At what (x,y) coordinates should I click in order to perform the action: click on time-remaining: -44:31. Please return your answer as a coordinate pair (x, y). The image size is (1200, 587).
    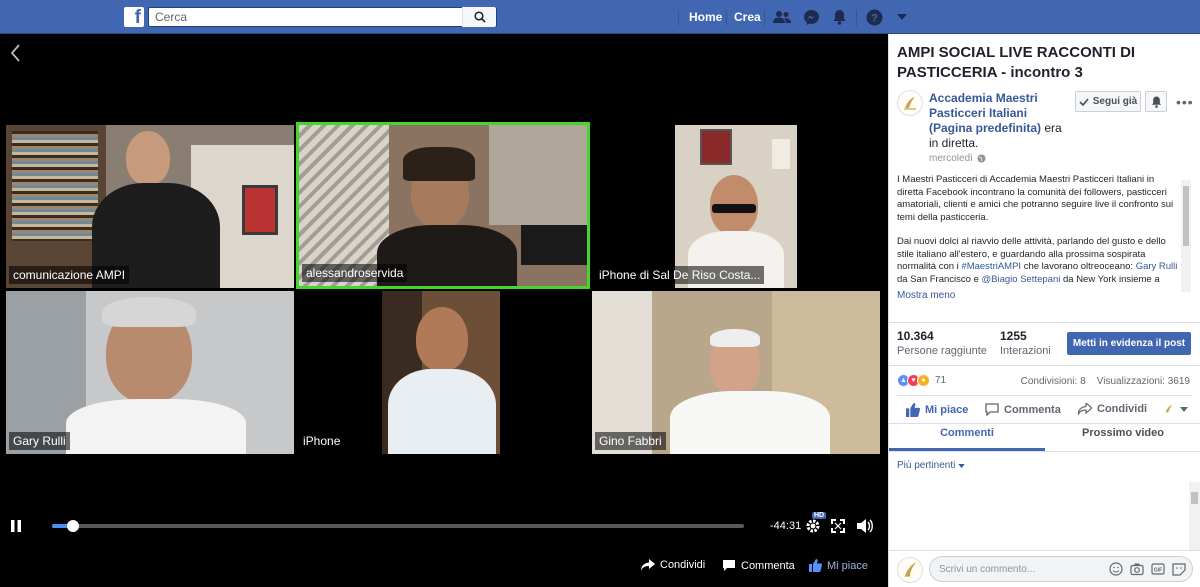
    Looking at the image, I should click on (786, 526).